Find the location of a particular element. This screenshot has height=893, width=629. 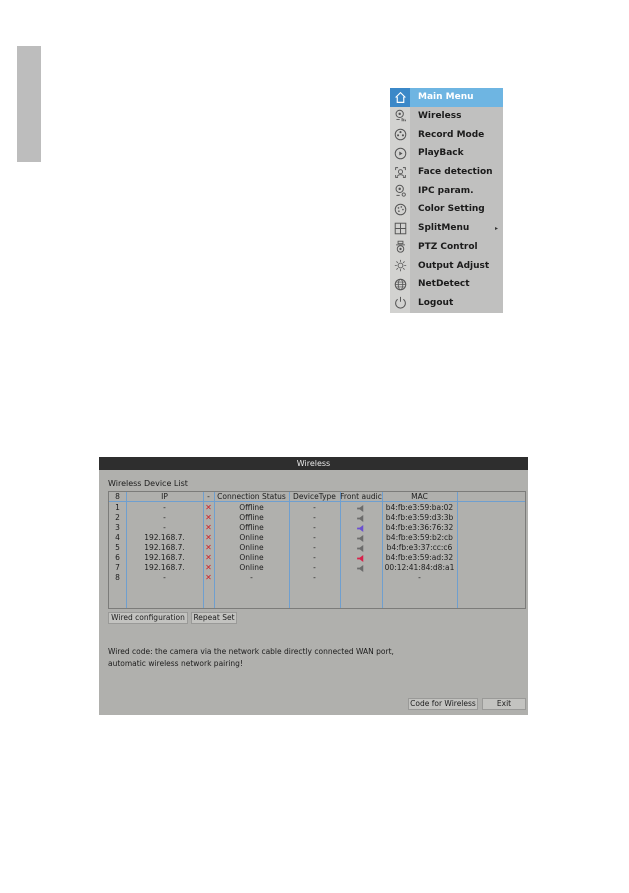

face-detection-icon is located at coordinates (400, 172).